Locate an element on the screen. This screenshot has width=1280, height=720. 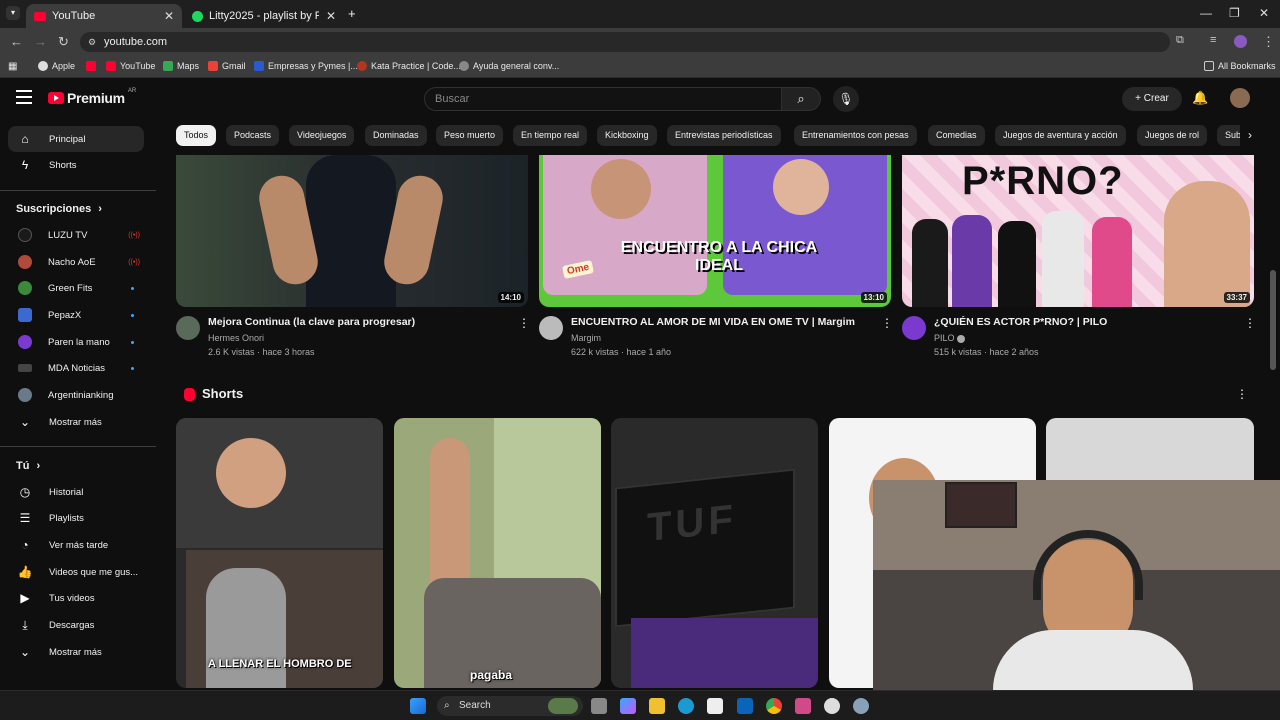
video-thumbnail: 14:10 is located at coordinates (352, 231).